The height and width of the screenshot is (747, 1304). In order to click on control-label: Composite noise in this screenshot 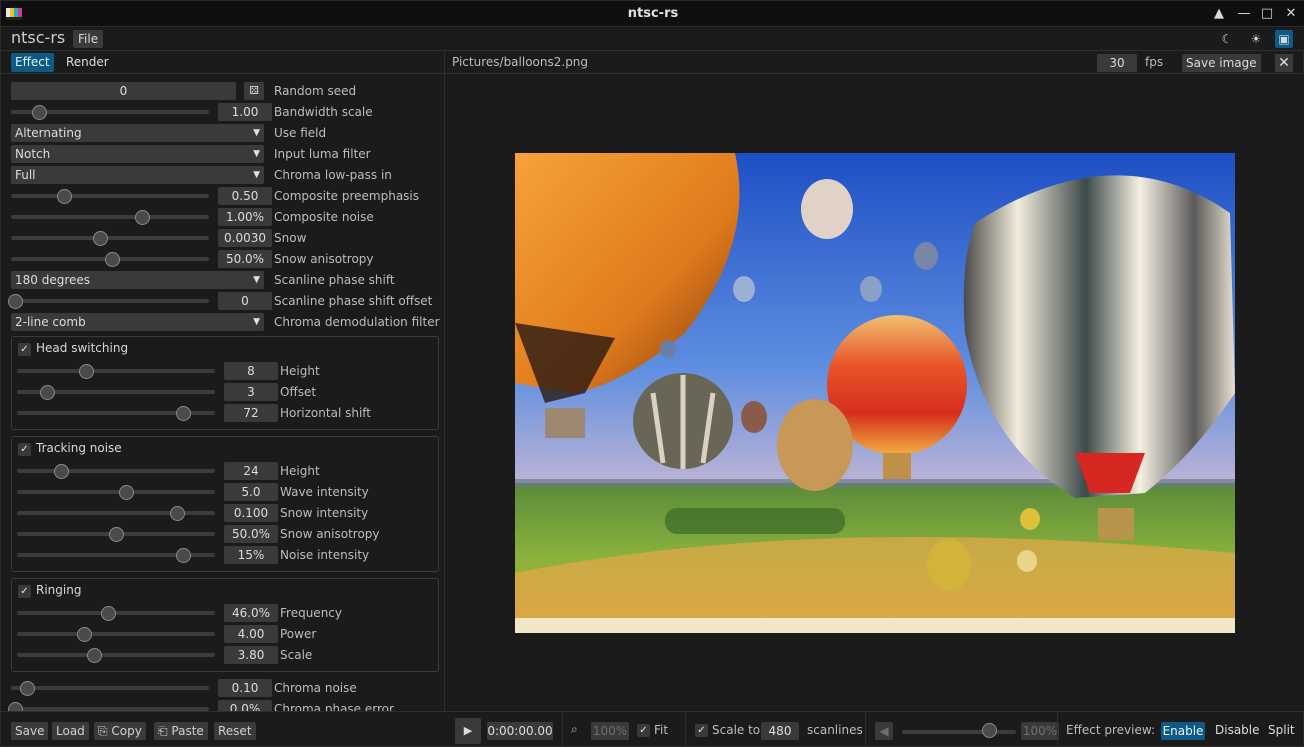, I will do `click(324, 217)`.